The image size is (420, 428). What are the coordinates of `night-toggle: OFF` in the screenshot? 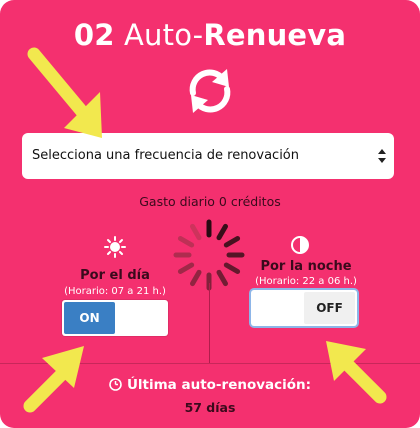 It's located at (304, 308).